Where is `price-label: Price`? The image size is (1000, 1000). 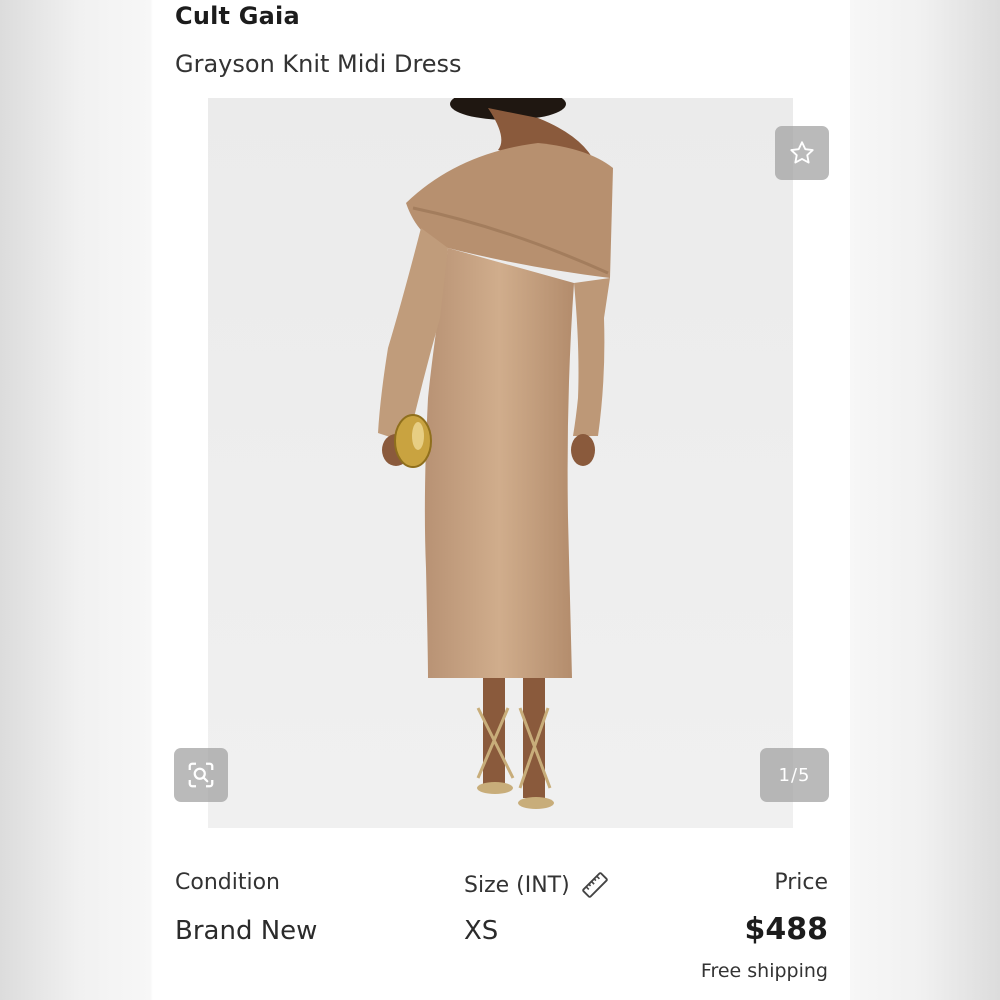 price-label: Price is located at coordinates (801, 882).